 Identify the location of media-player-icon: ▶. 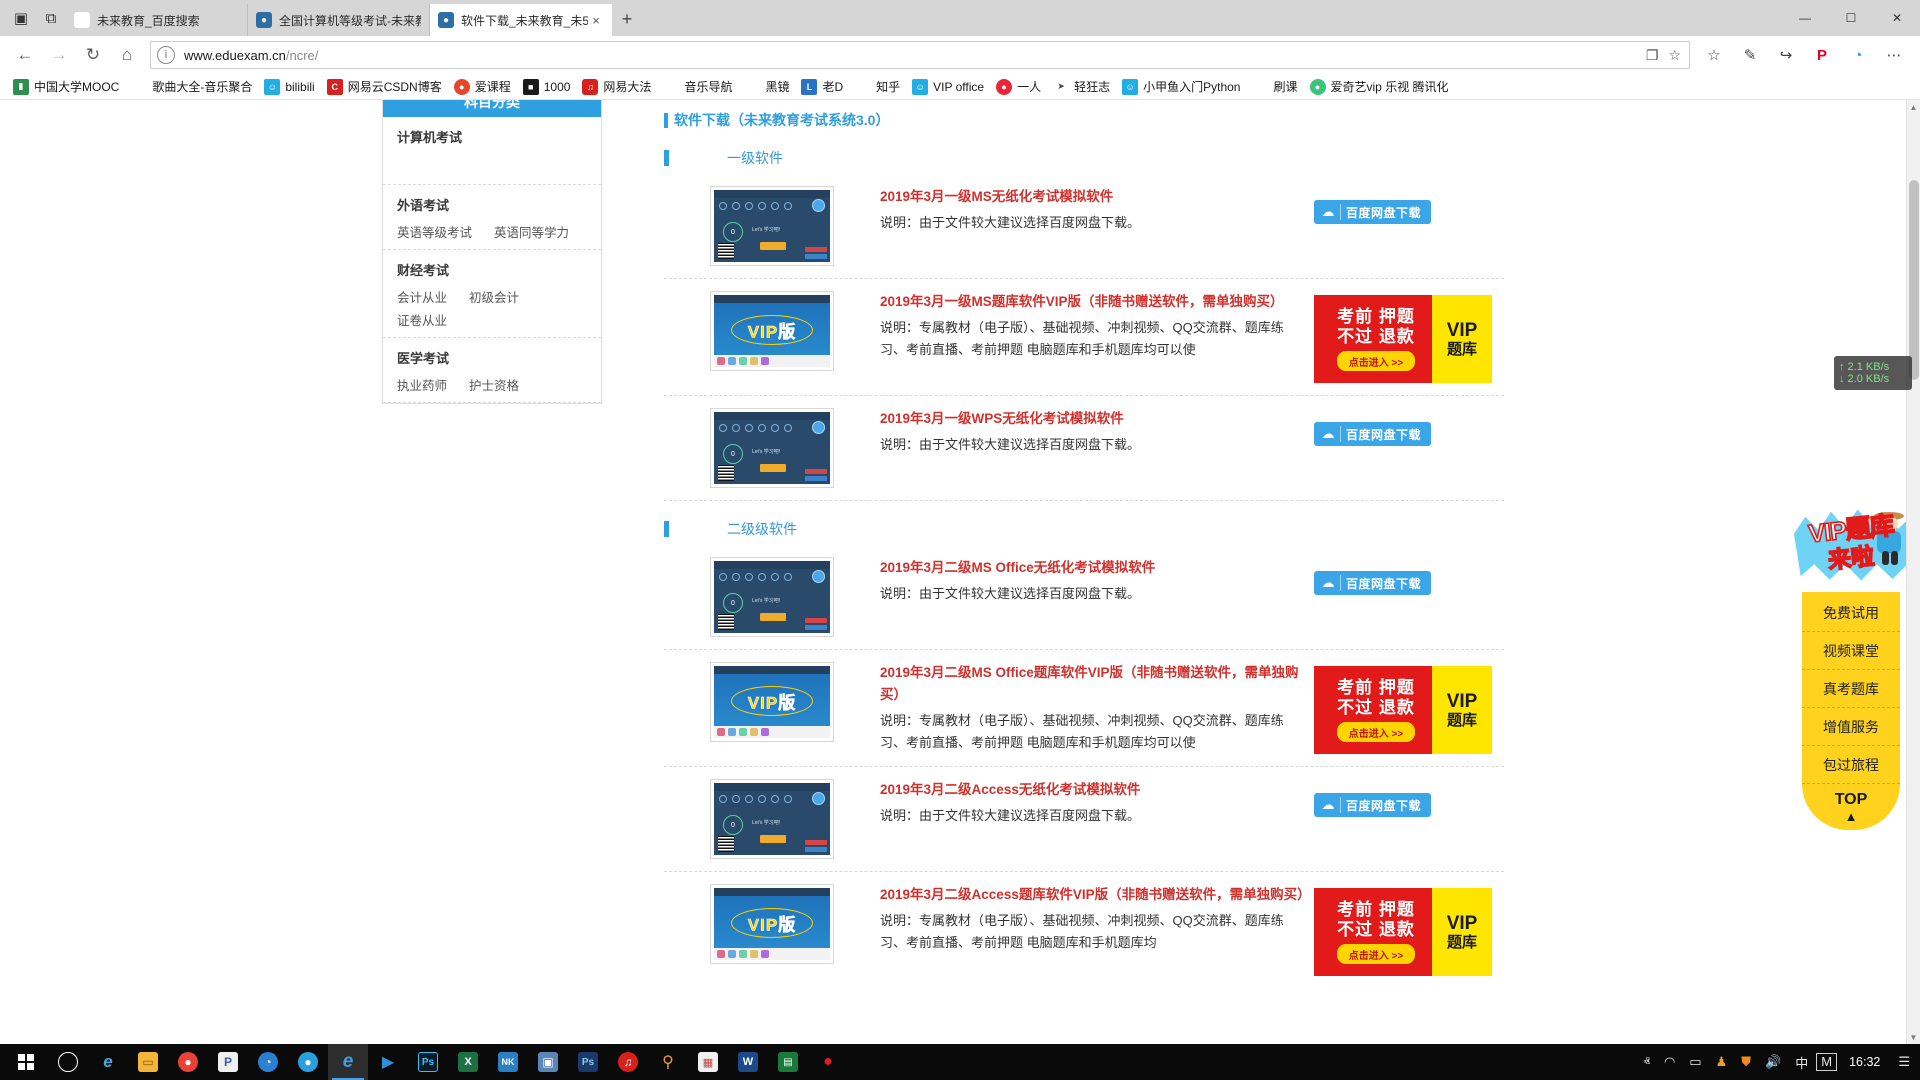
(388, 1062).